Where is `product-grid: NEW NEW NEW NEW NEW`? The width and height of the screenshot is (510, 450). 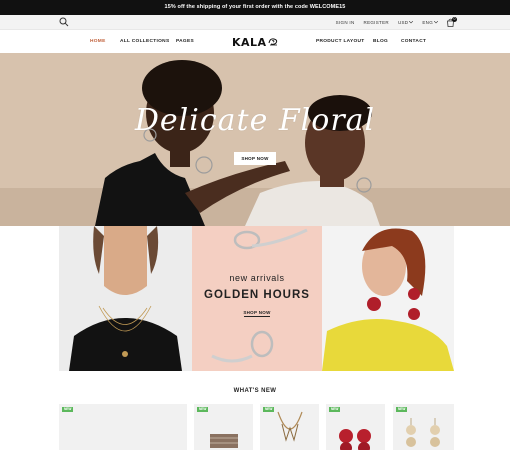
product-grid: NEW NEW NEW NEW NEW is located at coordinates (256, 427).